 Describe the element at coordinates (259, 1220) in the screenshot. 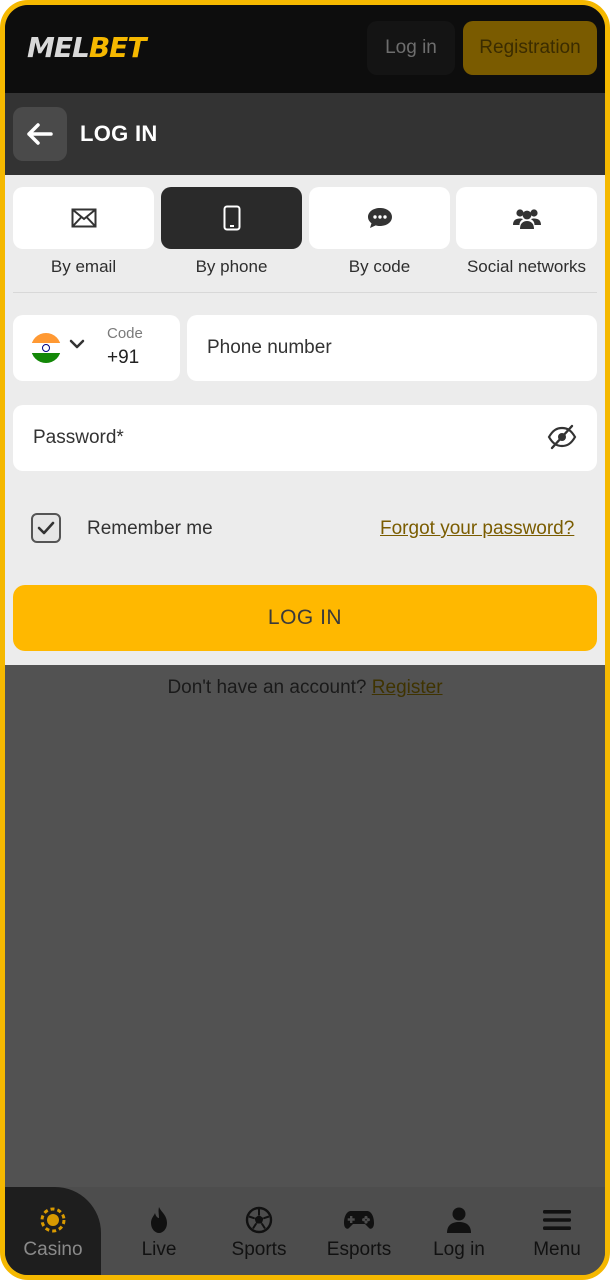

I see `soccer-ball-icon` at that location.